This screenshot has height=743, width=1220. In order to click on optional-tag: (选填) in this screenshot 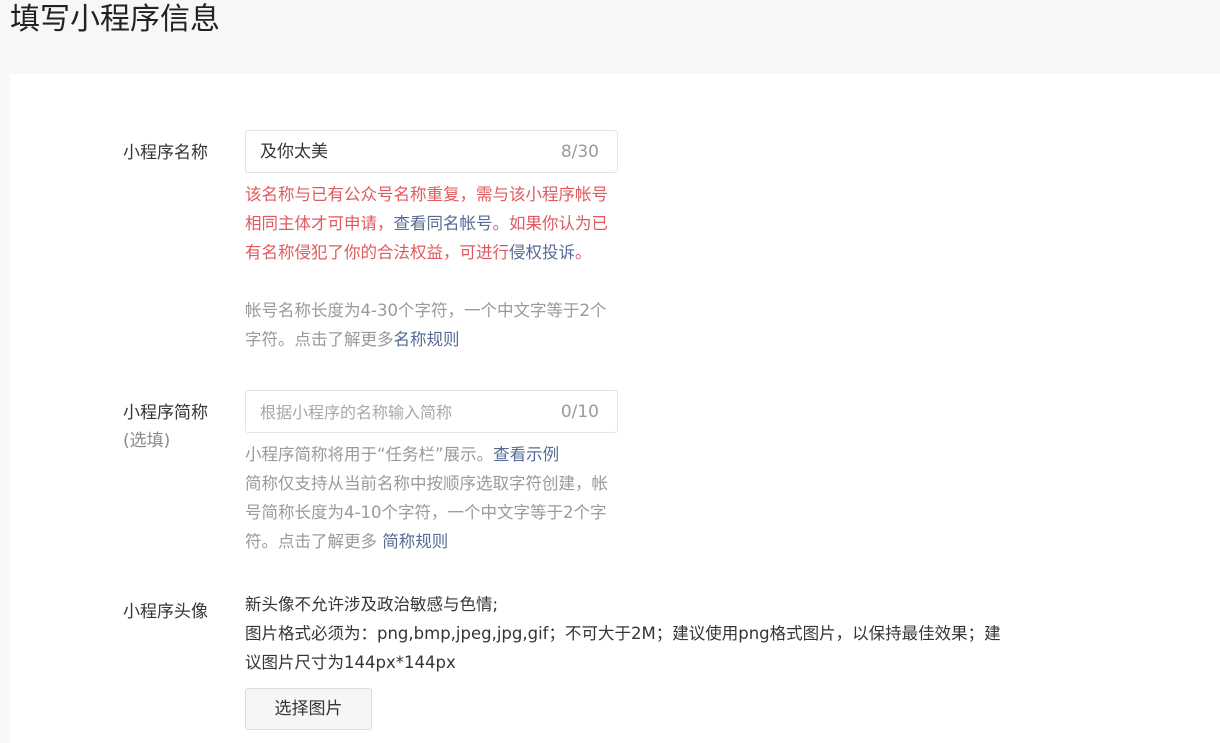, I will do `click(147, 441)`.